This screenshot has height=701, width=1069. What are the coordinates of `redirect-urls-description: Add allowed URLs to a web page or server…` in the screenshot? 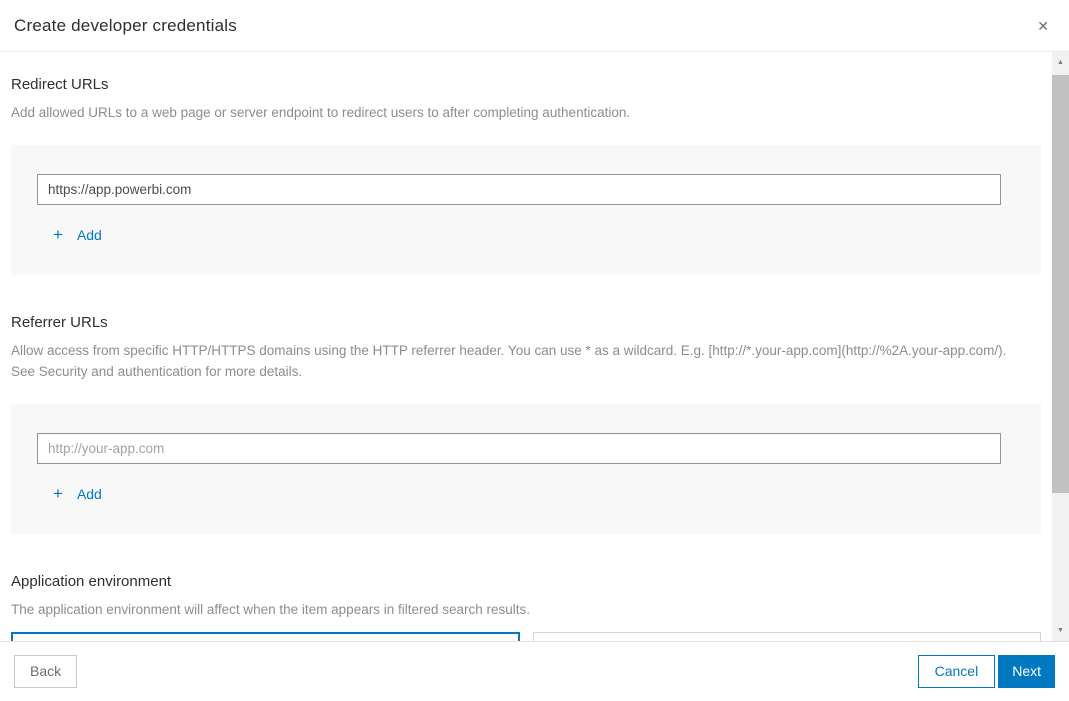 It's located at (321, 112).